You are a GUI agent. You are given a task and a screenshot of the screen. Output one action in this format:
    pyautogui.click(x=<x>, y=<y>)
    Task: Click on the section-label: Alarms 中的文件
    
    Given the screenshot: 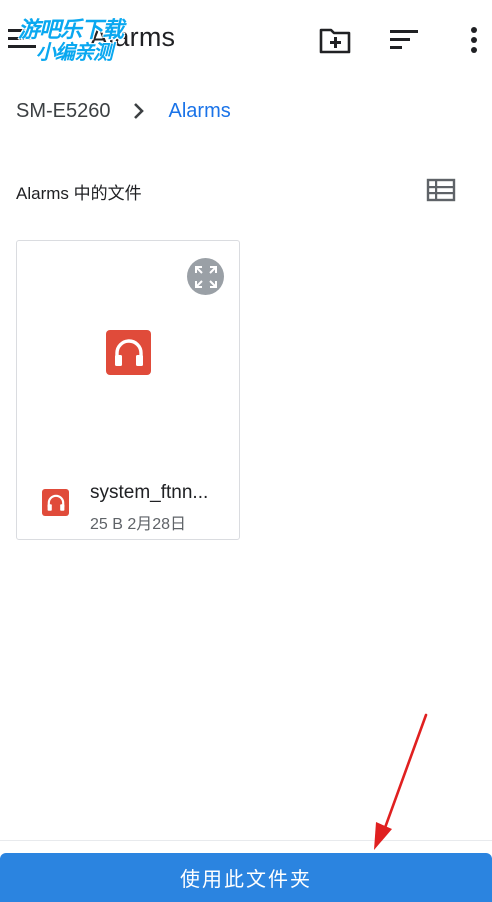 What is the action you would take?
    pyautogui.click(x=79, y=193)
    